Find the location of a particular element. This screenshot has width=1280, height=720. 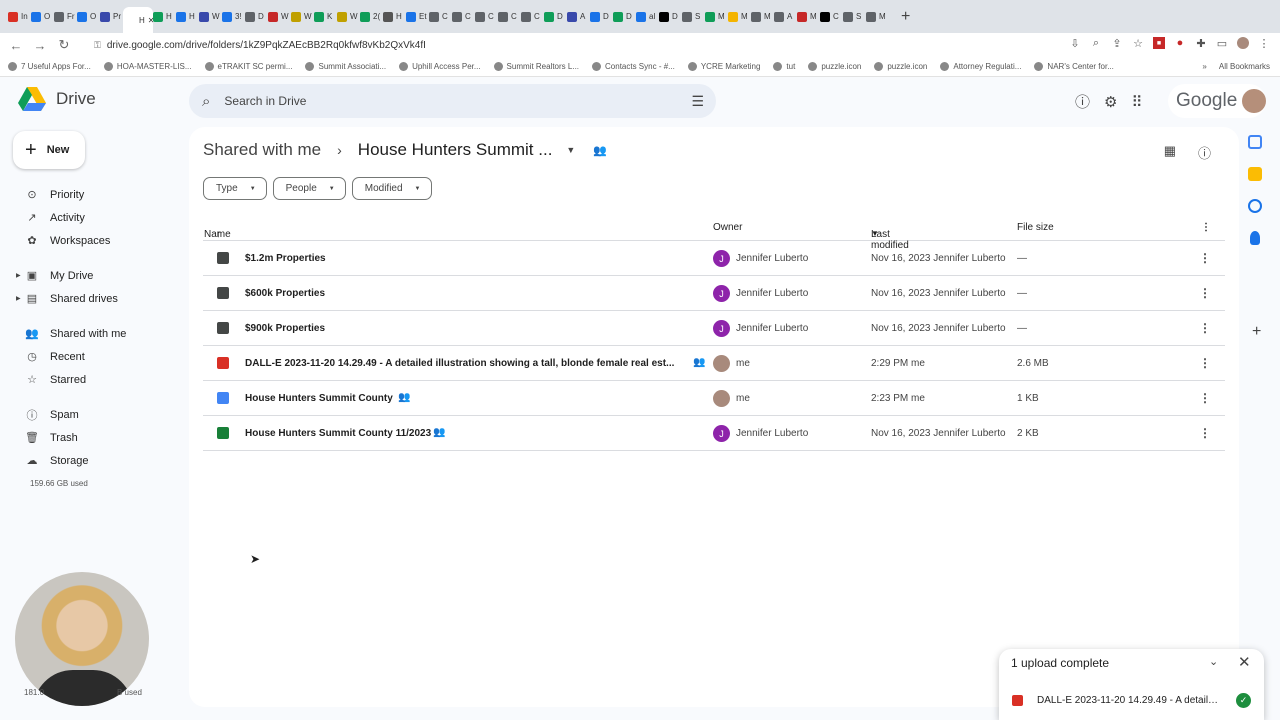

grid-view-icon: ▦ is located at coordinates (1170, 152).